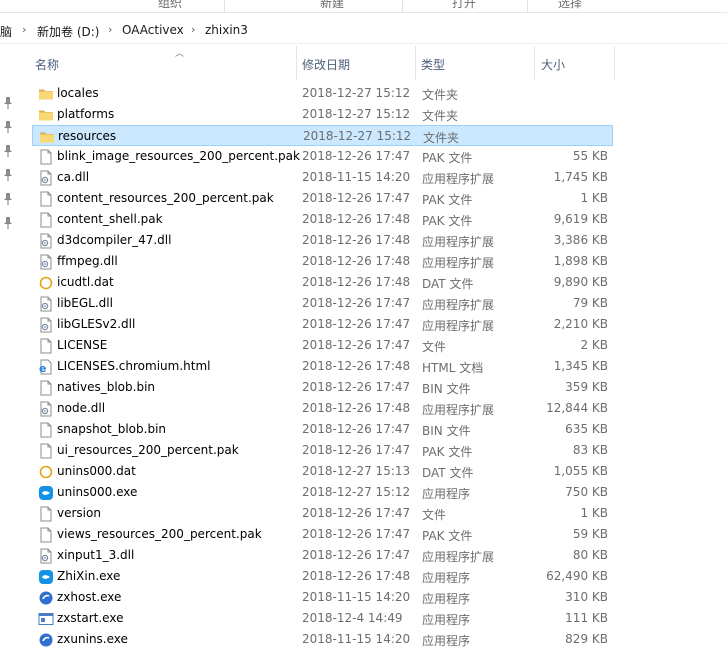  What do you see at coordinates (434, 347) in the screenshot?
I see `file-type: 文件` at bounding box center [434, 347].